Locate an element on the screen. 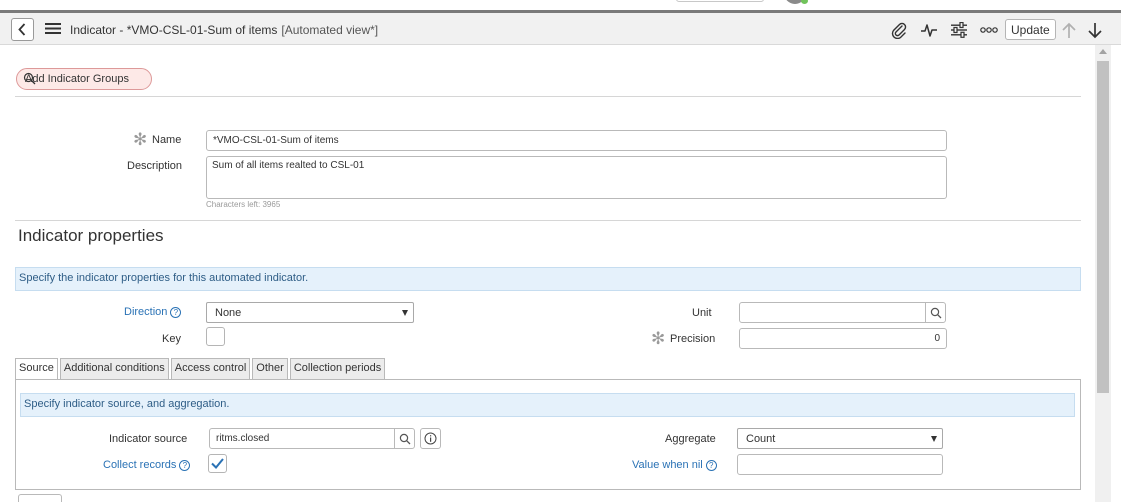 This screenshot has width=1121, height=502. collect-records-checkbox is located at coordinates (217, 463).